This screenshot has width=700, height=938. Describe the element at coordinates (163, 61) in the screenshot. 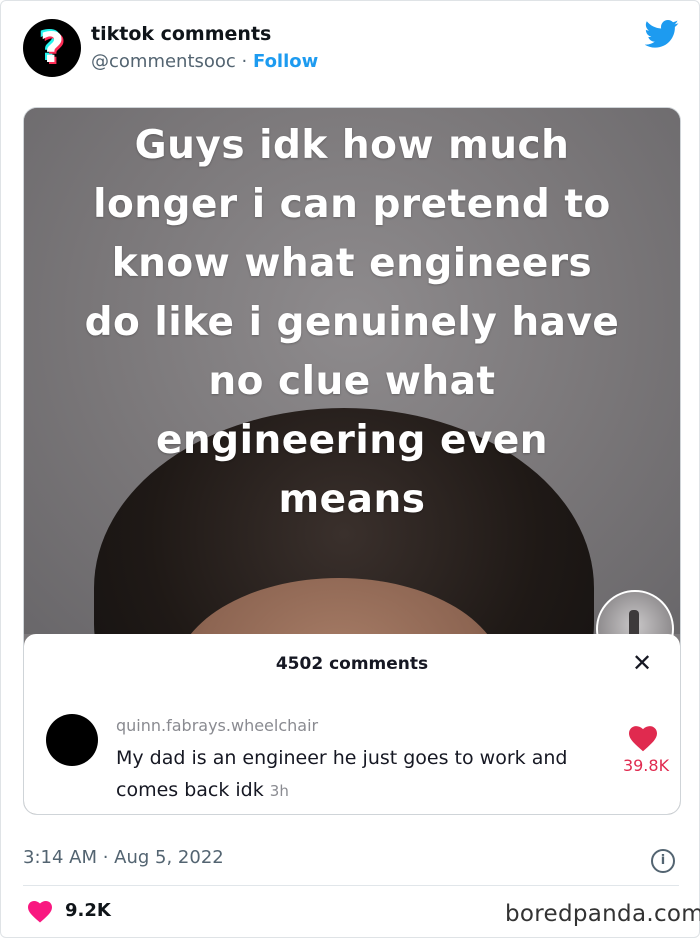

I see `user-handle: @commentsooc` at that location.